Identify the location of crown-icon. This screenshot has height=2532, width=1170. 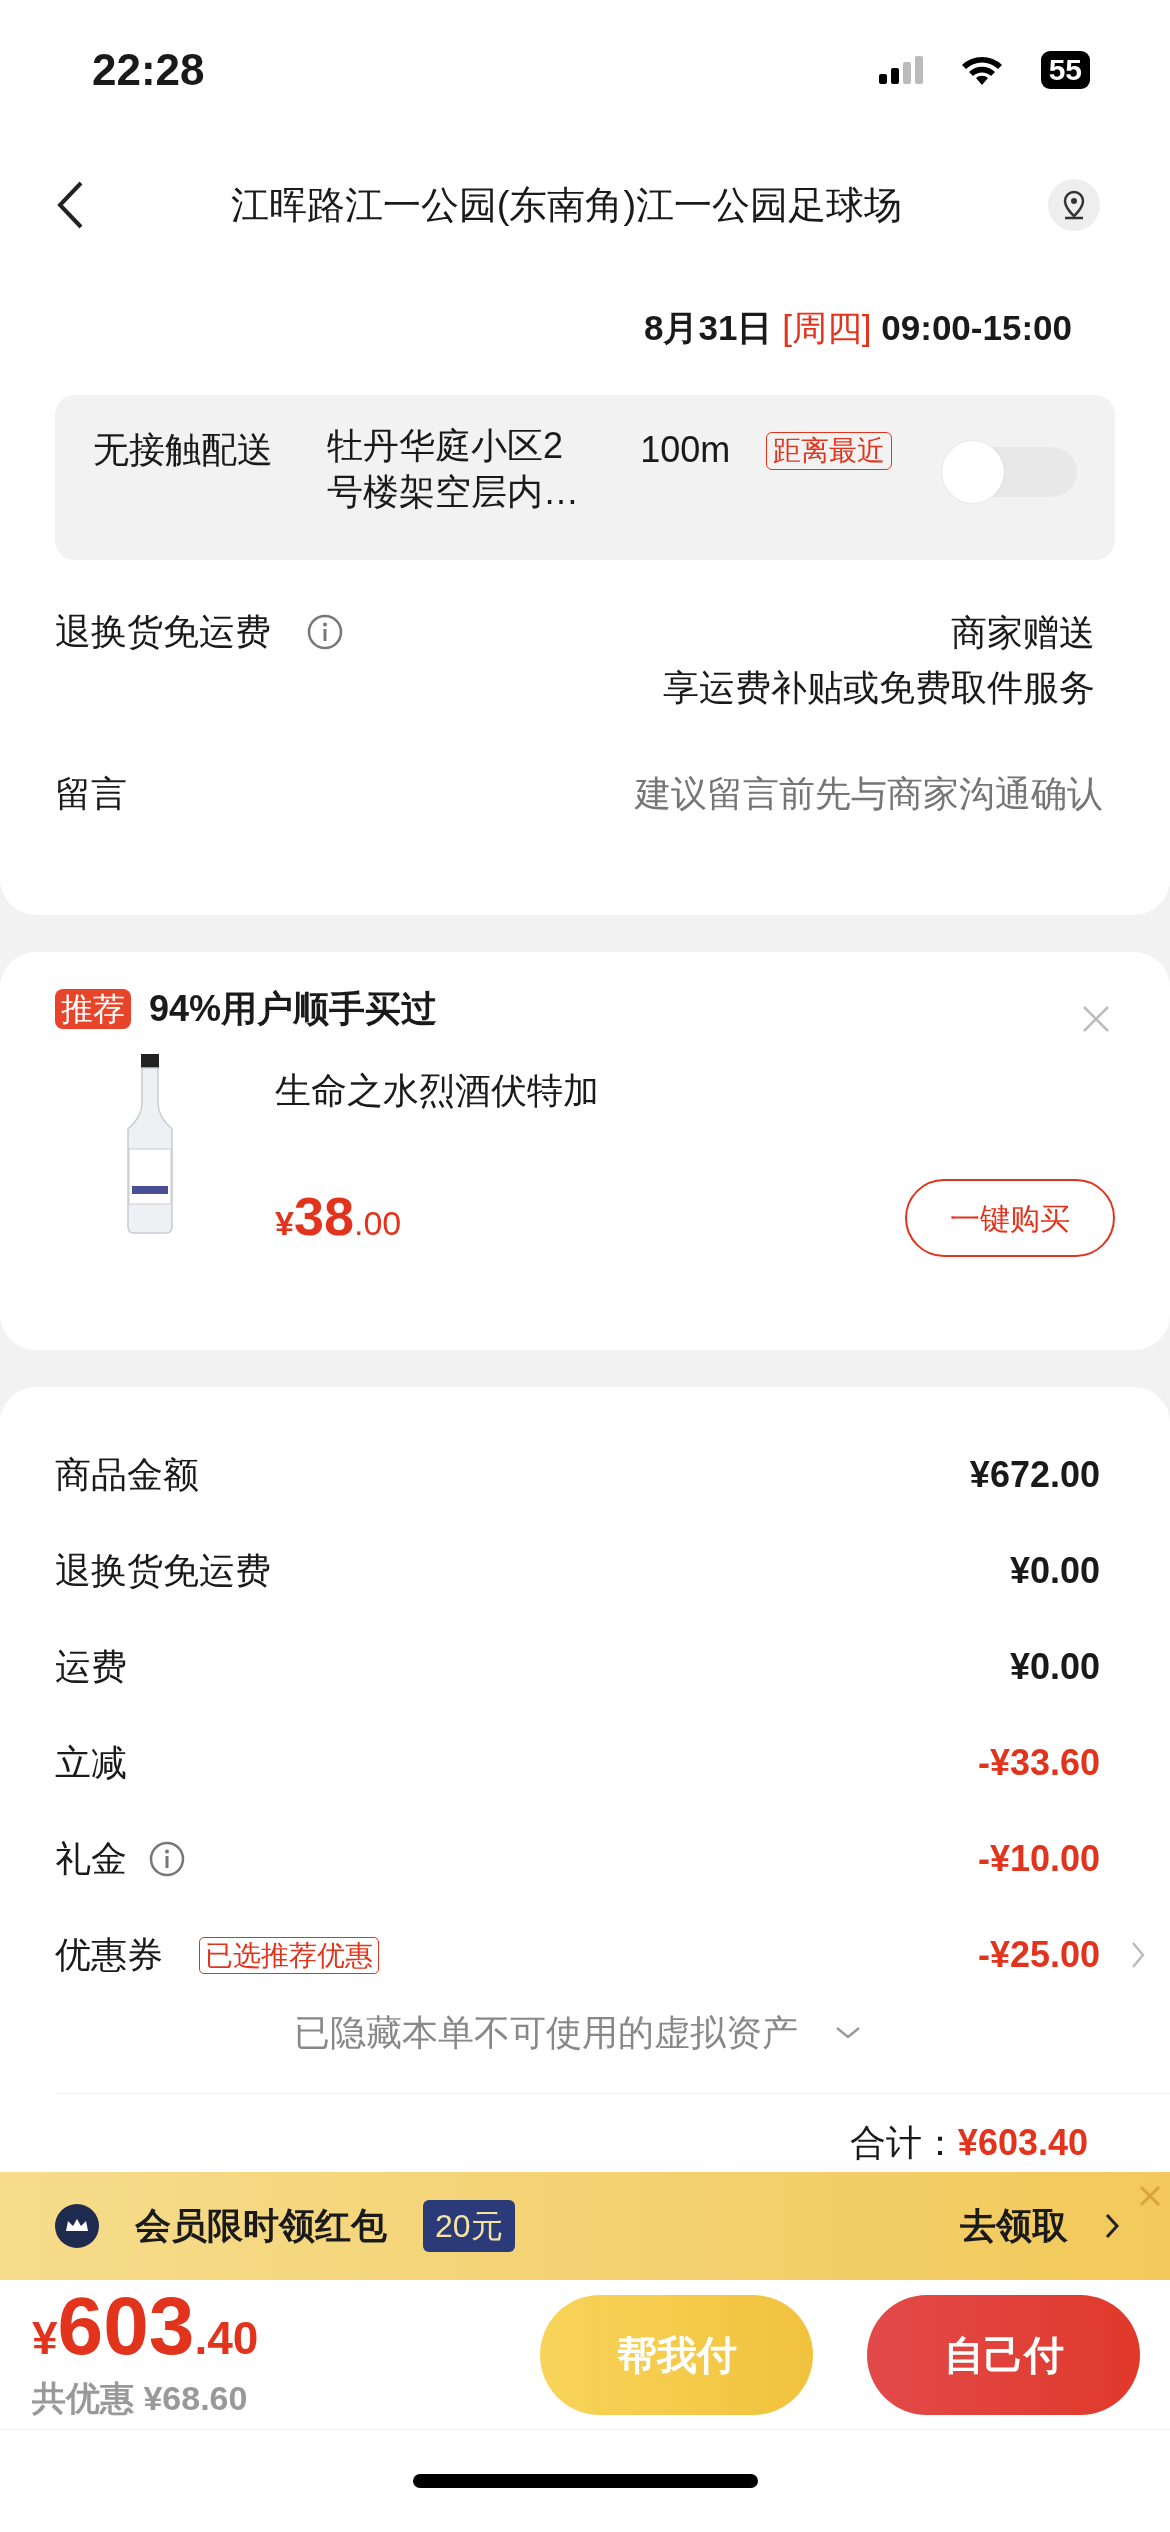
(77, 2226).